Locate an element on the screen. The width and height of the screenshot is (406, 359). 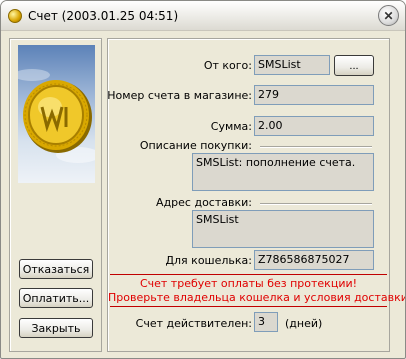
from-label: От кого: is located at coordinates (227, 65).